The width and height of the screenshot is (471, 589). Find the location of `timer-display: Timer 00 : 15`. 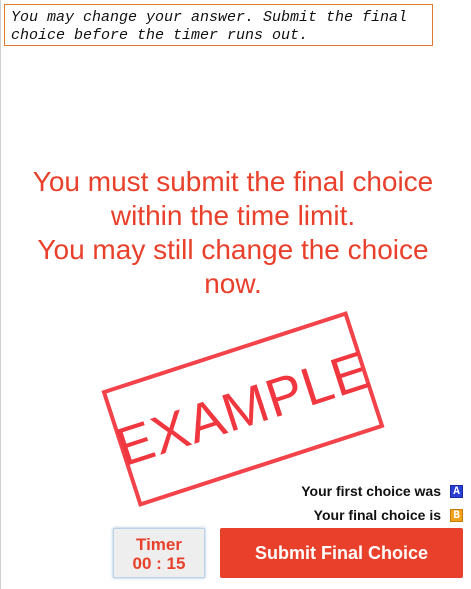

timer-display: Timer 00 : 15 is located at coordinates (159, 553).